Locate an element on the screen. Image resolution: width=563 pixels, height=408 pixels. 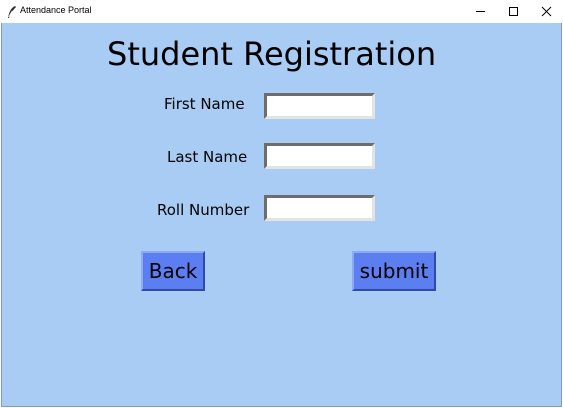
close-button is located at coordinates (546, 11).